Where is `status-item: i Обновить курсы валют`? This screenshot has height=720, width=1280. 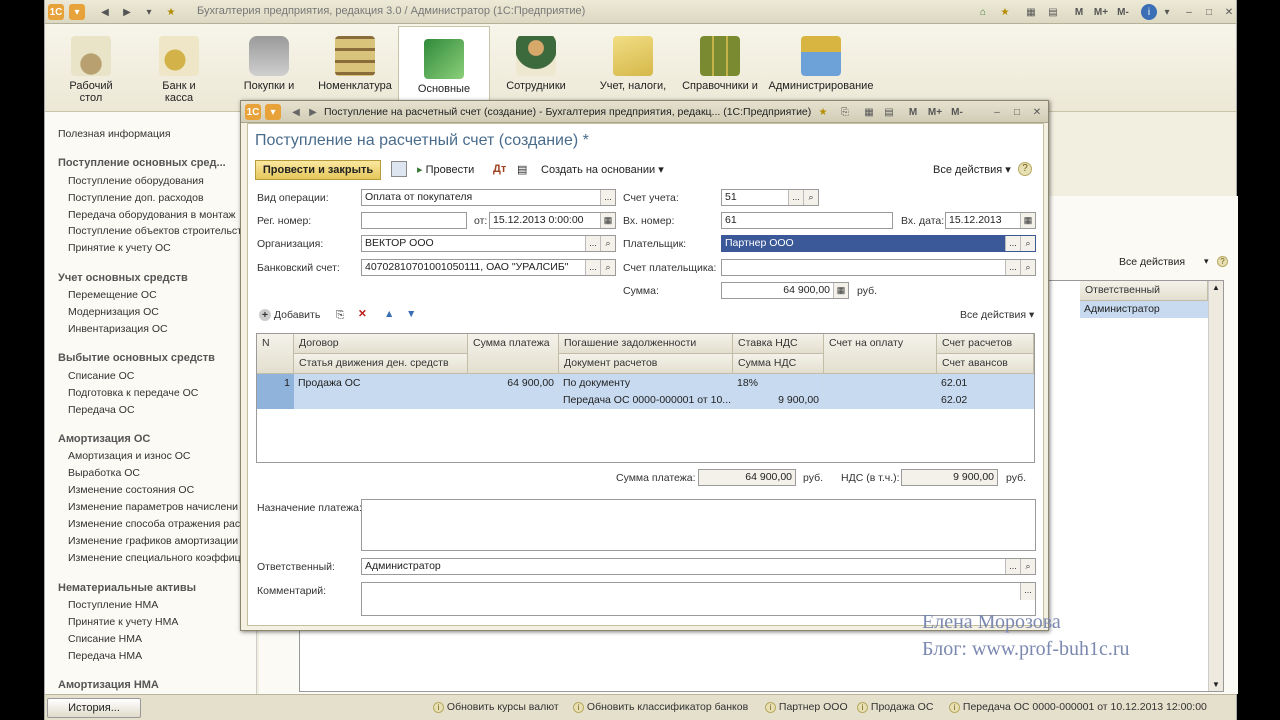 status-item: i Обновить курсы валют is located at coordinates (496, 707).